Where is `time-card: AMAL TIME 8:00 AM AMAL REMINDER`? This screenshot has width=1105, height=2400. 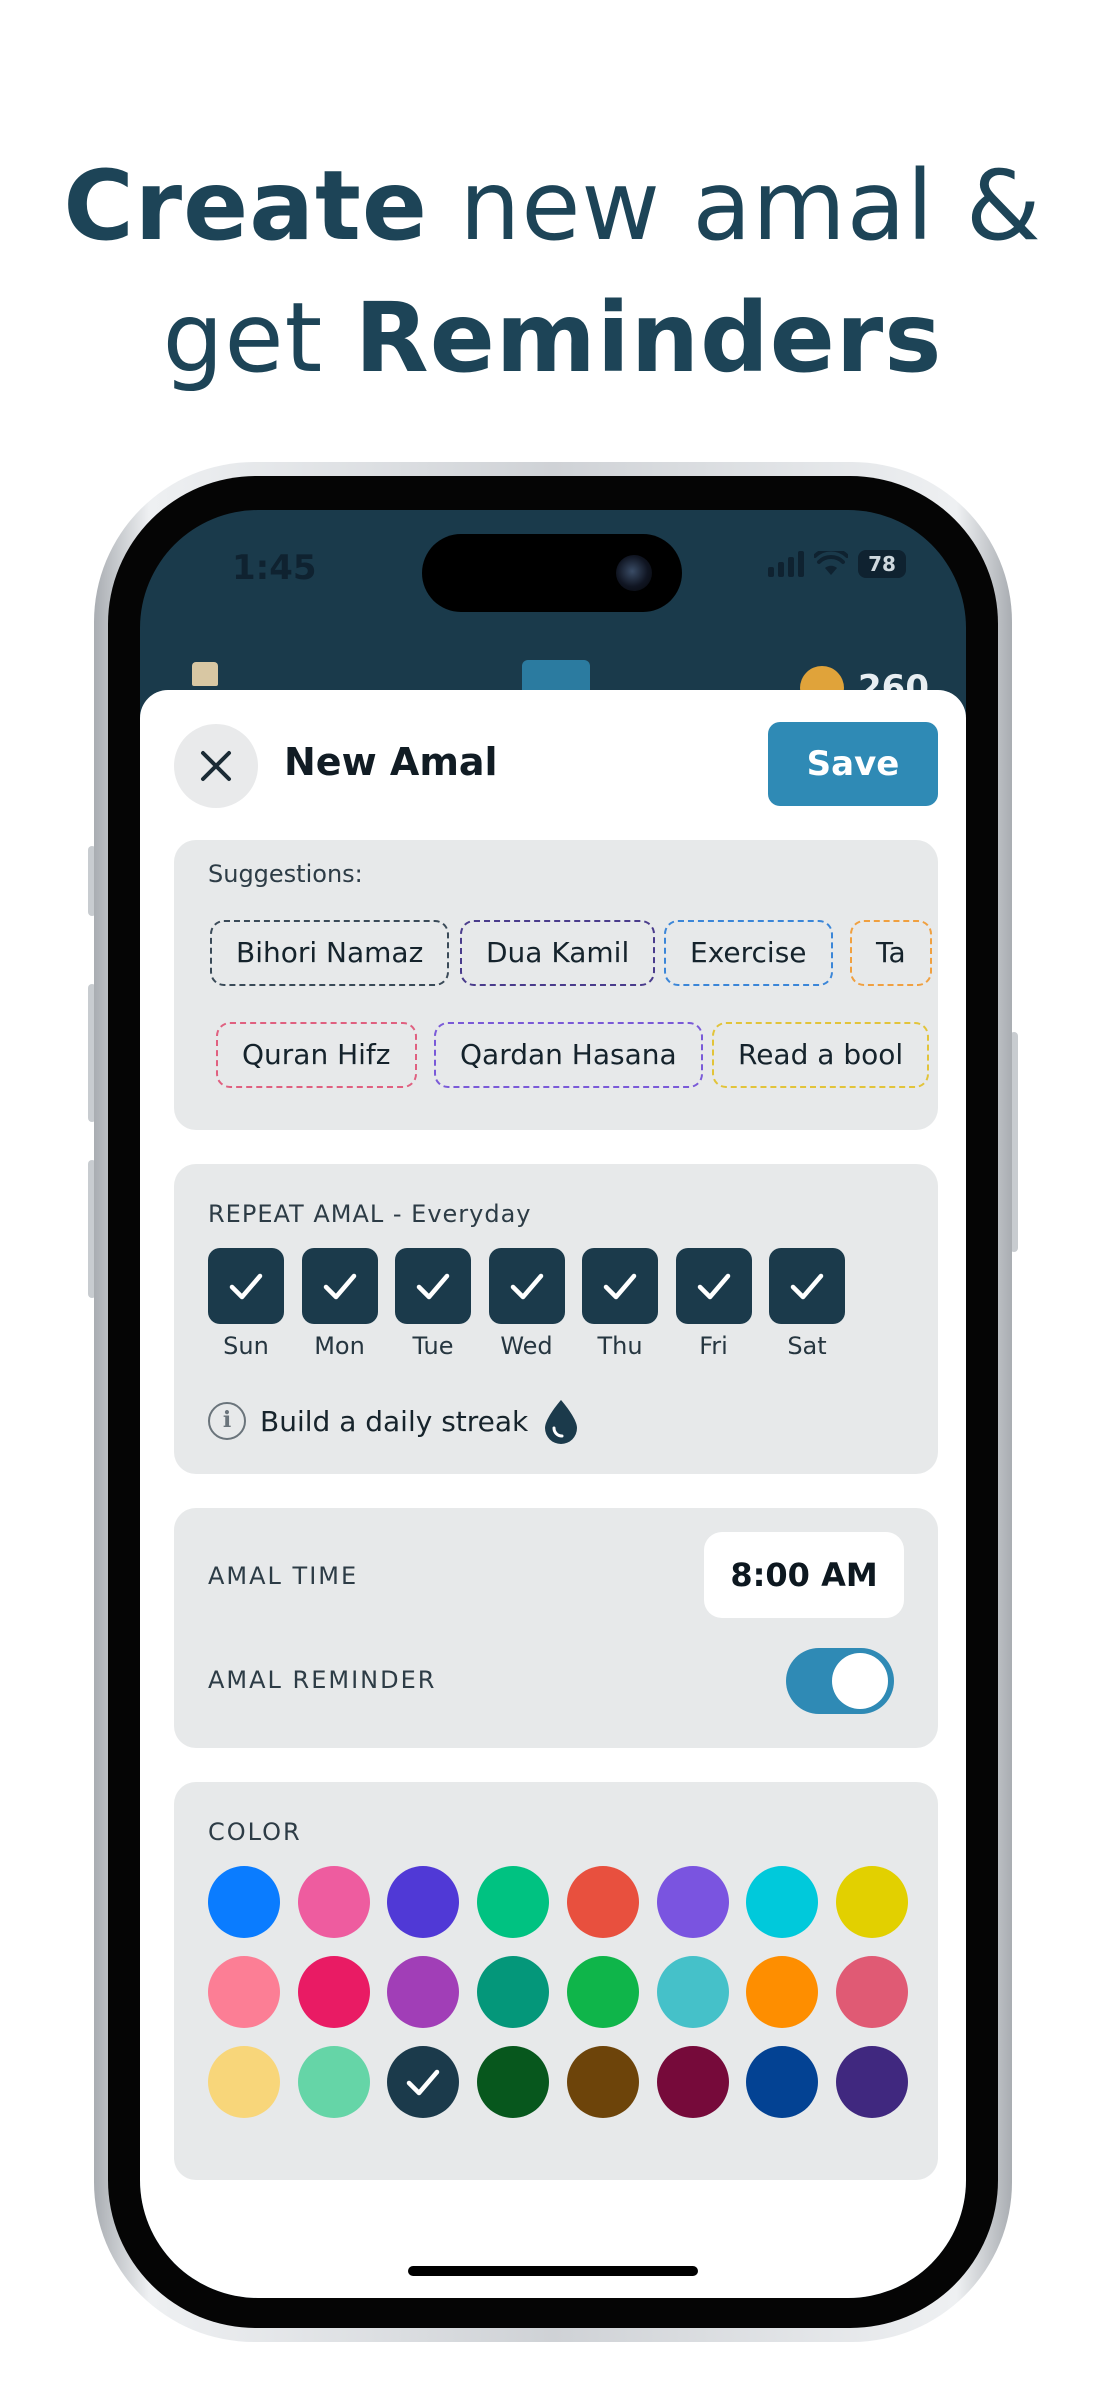
time-card: AMAL TIME 8:00 AM AMAL REMINDER is located at coordinates (556, 1628).